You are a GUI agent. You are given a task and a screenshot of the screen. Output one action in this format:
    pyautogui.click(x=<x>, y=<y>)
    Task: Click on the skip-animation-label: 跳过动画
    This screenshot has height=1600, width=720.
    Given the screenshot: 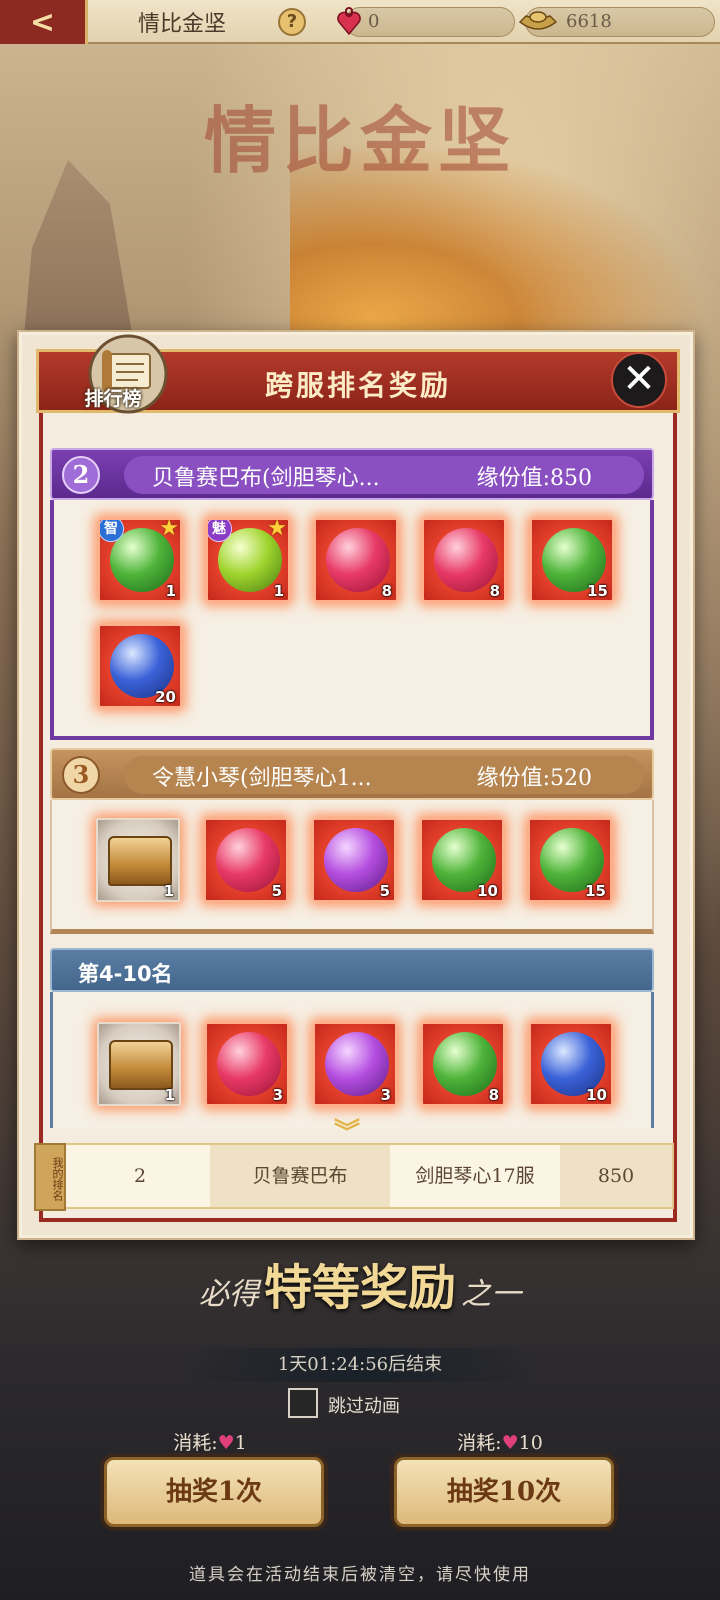 What is the action you would take?
    pyautogui.click(x=364, y=1406)
    